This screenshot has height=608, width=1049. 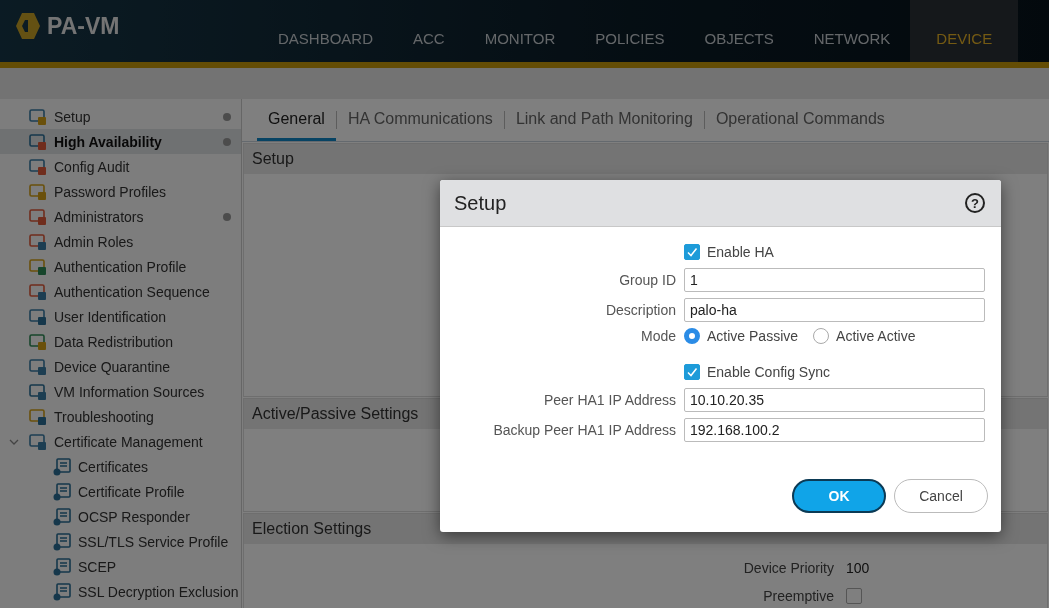 I want to click on sidebar-item: Data Redistribution, so click(x=120, y=341).